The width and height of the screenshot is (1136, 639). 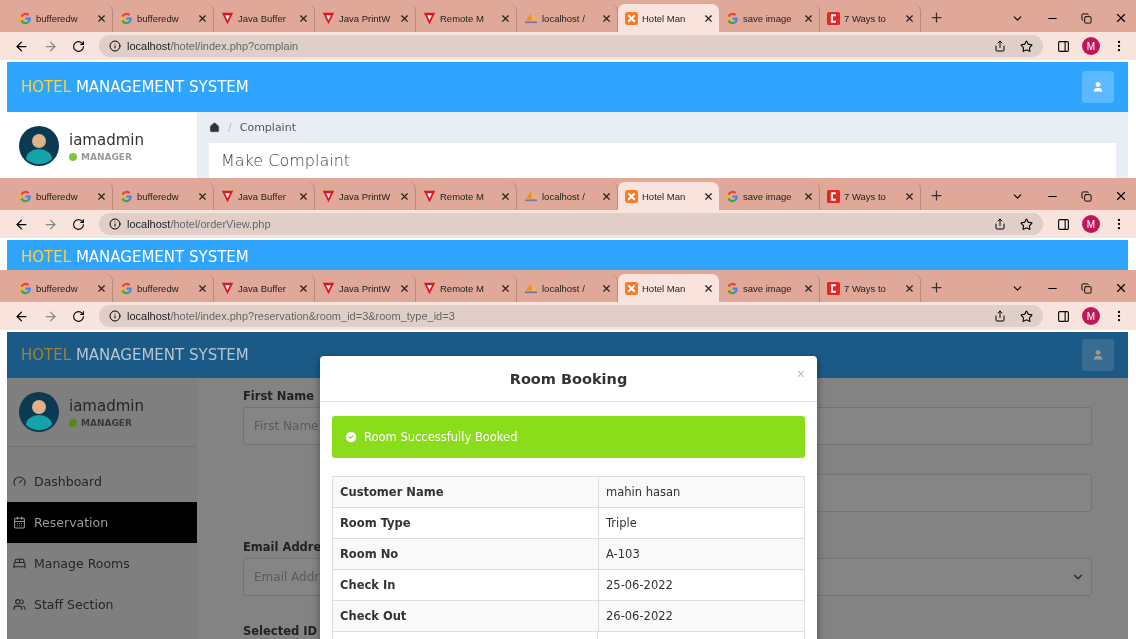 I want to click on panel-title: Make Complaint, so click(x=286, y=160).